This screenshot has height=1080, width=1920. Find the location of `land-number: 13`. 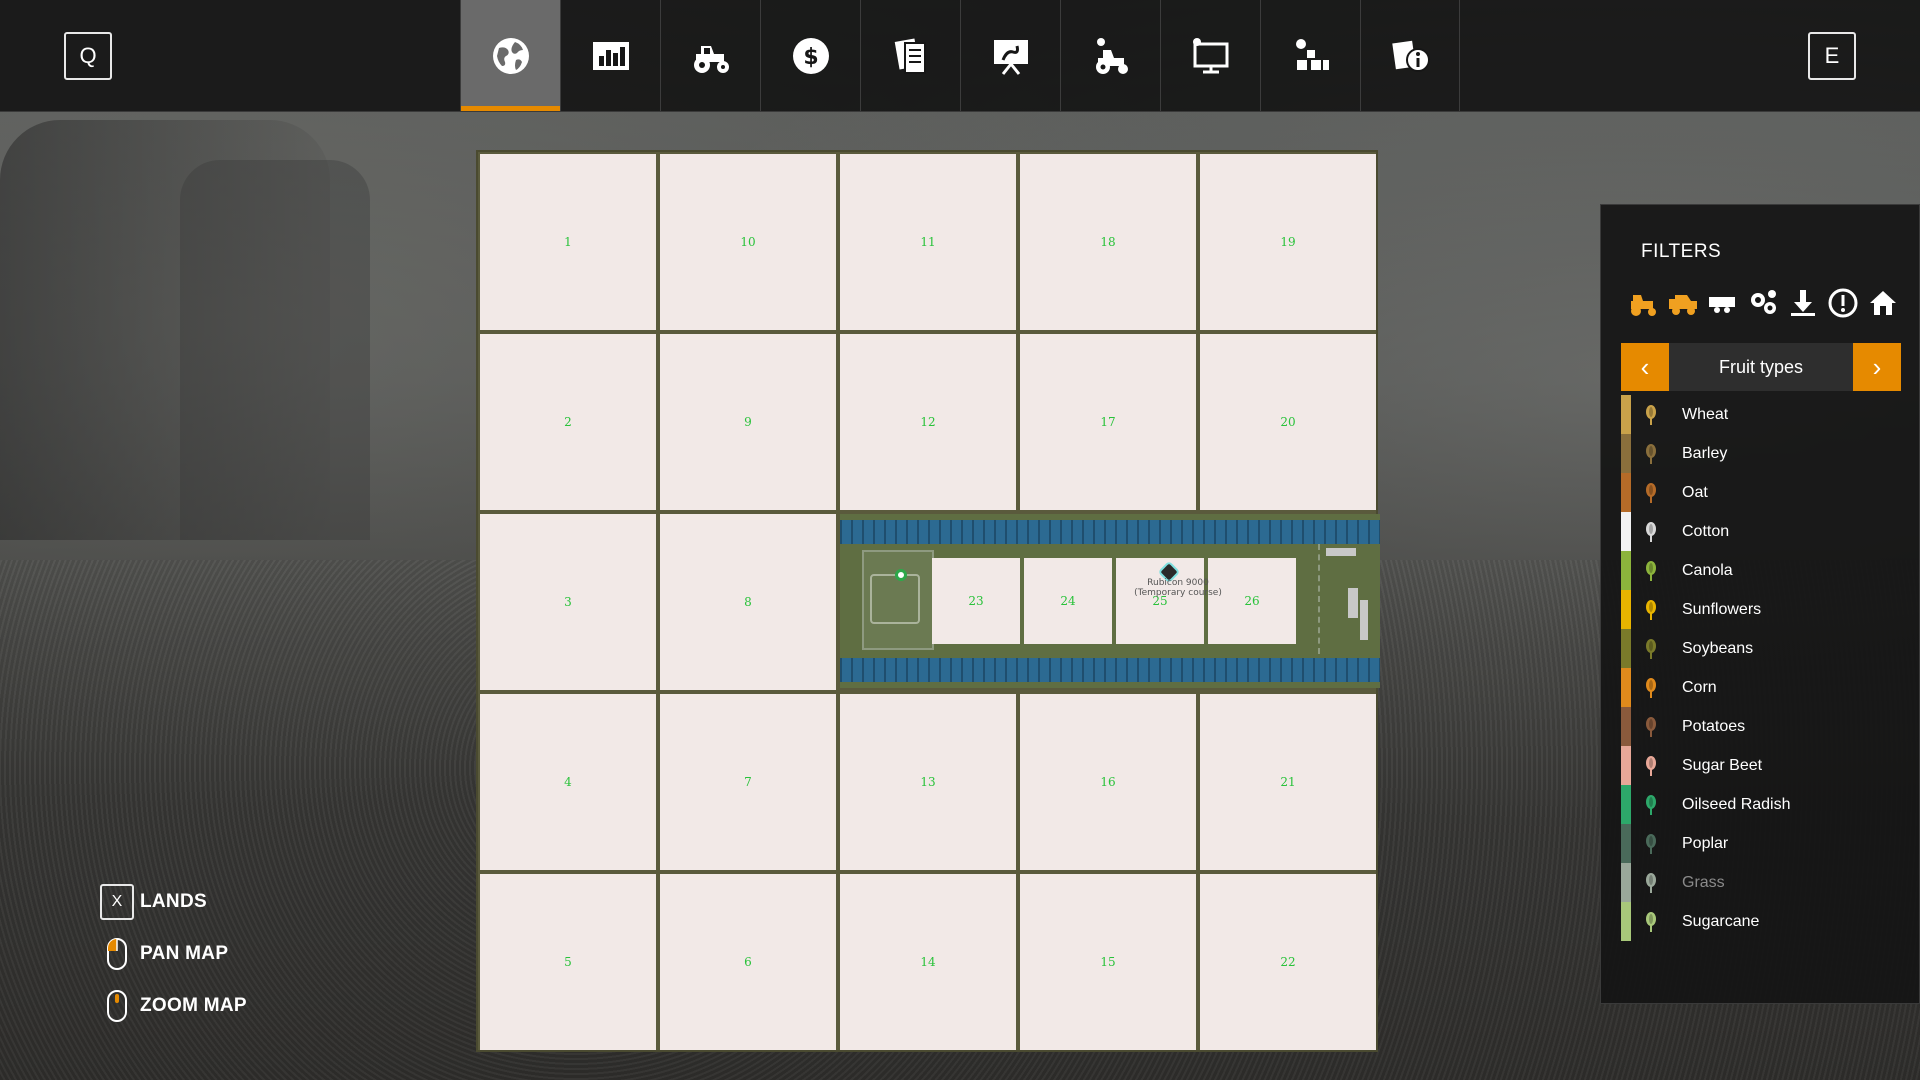

land-number: 13 is located at coordinates (928, 782).